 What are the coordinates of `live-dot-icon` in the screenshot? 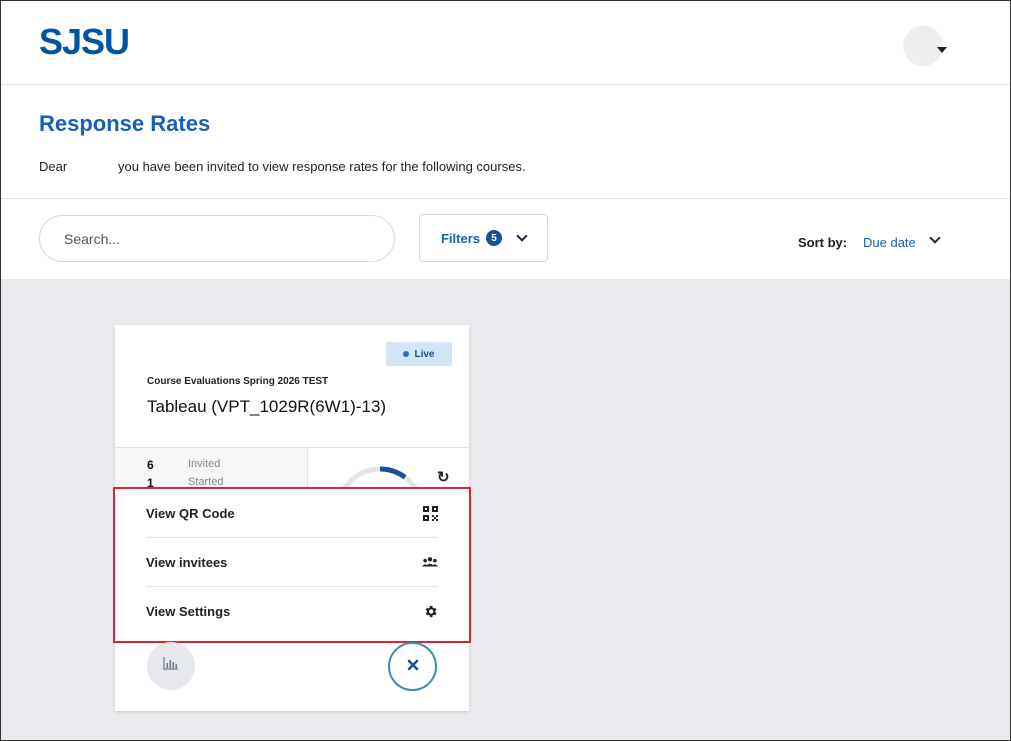 It's located at (406, 354).